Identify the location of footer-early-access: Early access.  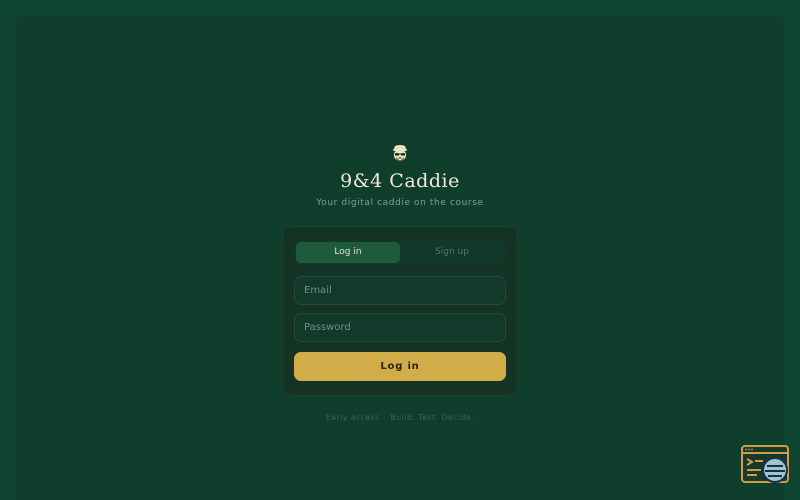
(352, 417).